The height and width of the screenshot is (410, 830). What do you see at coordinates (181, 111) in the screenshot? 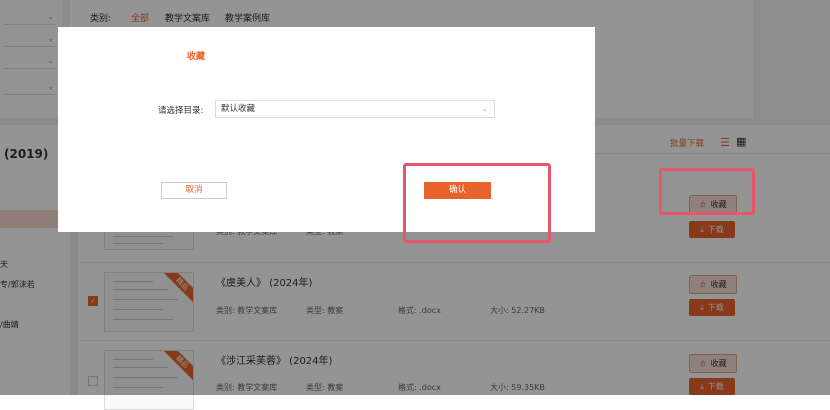
I see `directory-label: 请选择目录:` at bounding box center [181, 111].